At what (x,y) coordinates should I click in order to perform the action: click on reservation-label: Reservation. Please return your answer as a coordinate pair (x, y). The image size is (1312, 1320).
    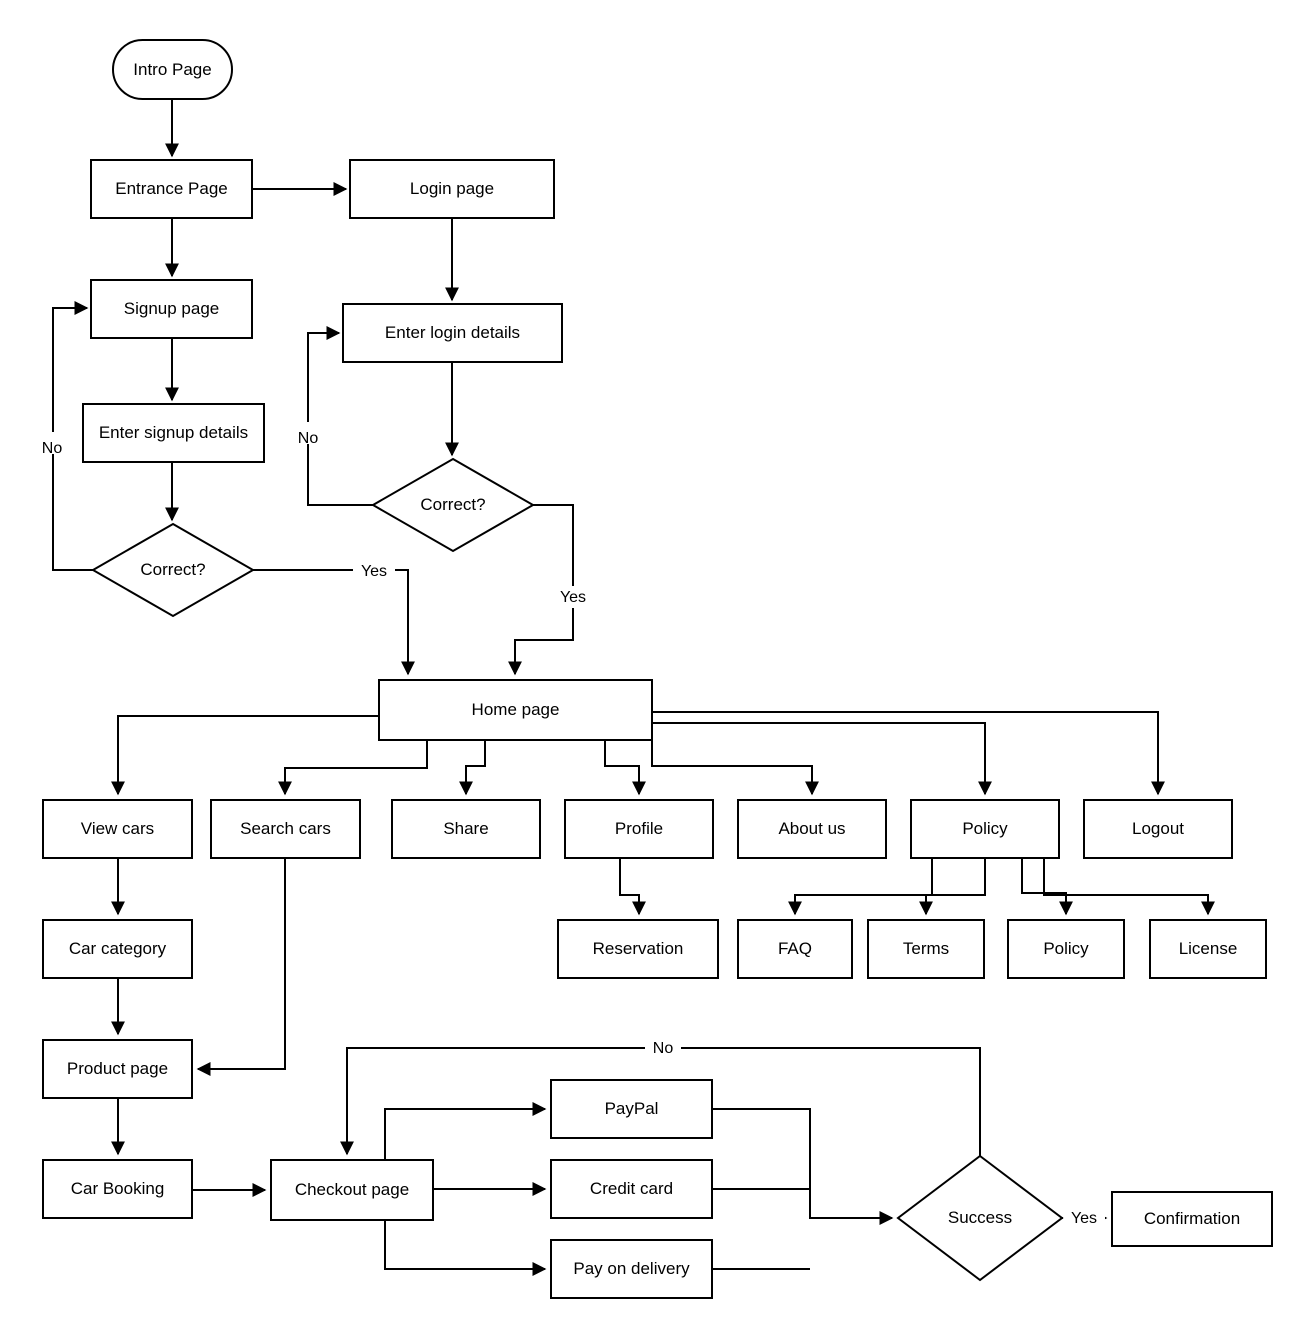
    Looking at the image, I should click on (638, 948).